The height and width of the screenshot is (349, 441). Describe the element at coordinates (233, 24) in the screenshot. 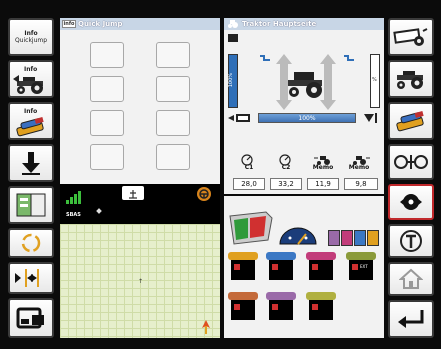

I see `tractor-small-icon` at that location.